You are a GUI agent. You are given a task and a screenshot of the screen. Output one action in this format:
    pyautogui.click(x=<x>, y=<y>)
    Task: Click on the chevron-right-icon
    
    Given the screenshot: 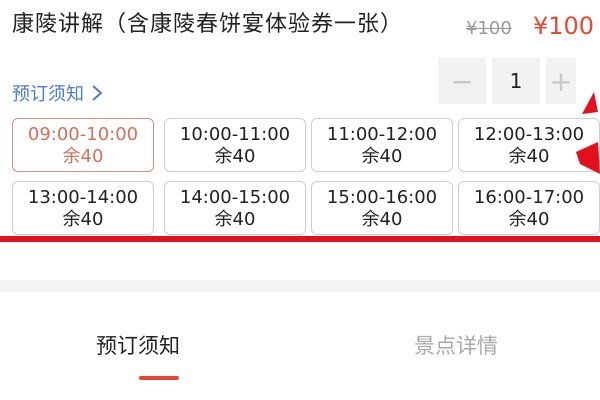 What is the action you would take?
    pyautogui.click(x=97, y=93)
    